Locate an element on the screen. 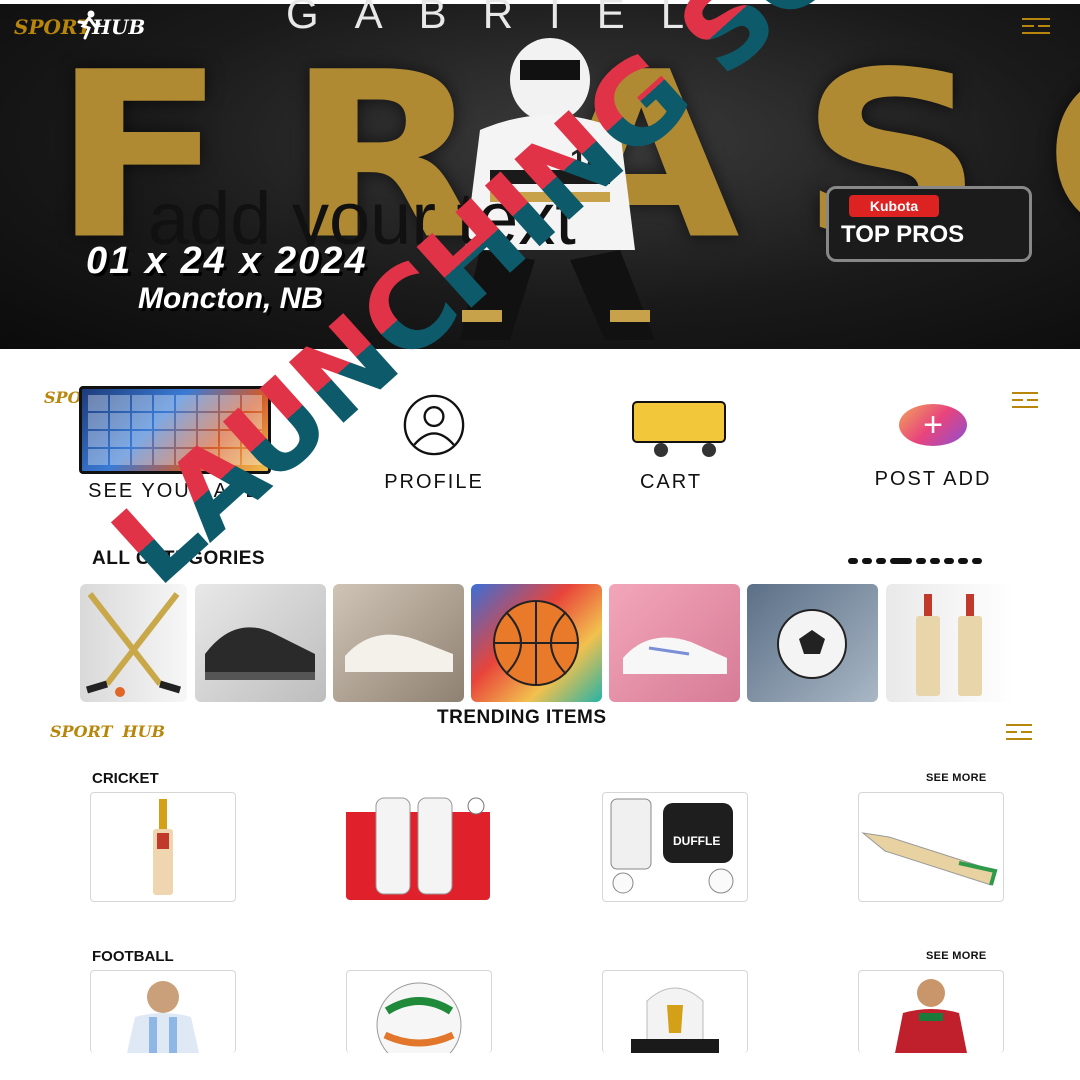  duffle-kit-image: DUFFLE is located at coordinates (672, 846).